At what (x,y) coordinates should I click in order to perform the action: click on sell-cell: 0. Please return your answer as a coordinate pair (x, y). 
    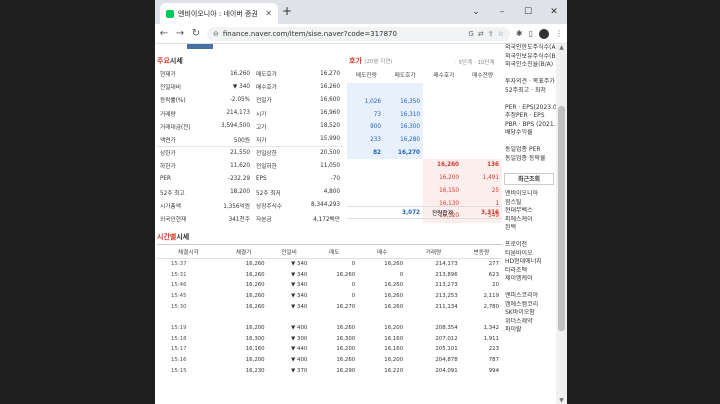
    Looking at the image, I should click on (353, 296).